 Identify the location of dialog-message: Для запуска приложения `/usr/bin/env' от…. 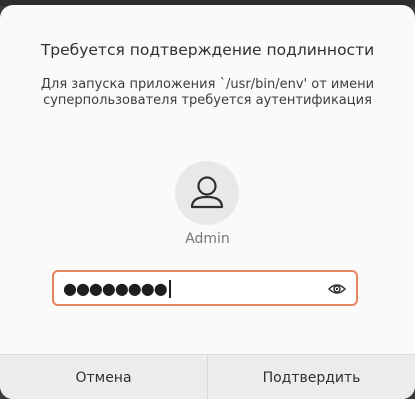
(207, 92).